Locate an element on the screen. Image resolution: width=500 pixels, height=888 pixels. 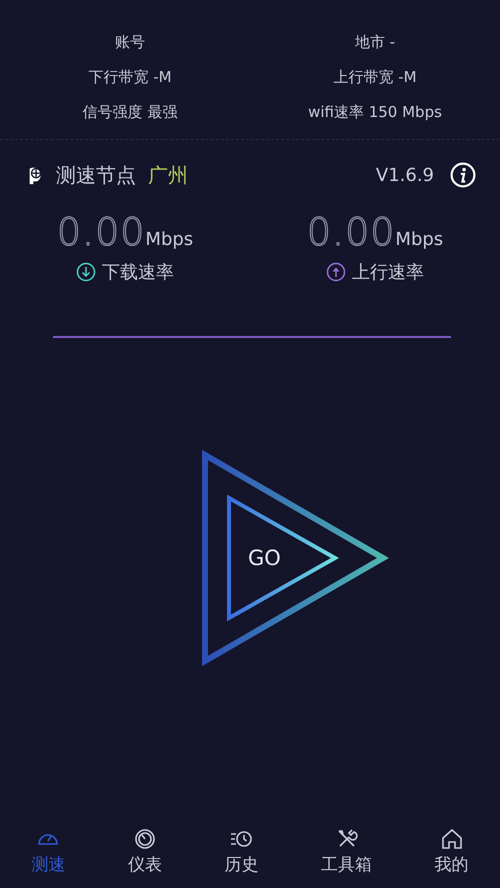
info-text: 下行带宽 -M is located at coordinates (130, 77).